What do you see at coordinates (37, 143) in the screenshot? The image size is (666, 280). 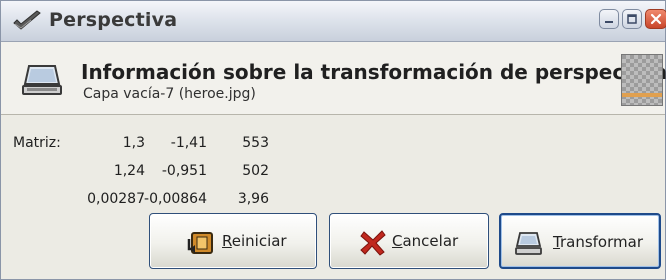 I see `matrix-label: Matriz:` at bounding box center [37, 143].